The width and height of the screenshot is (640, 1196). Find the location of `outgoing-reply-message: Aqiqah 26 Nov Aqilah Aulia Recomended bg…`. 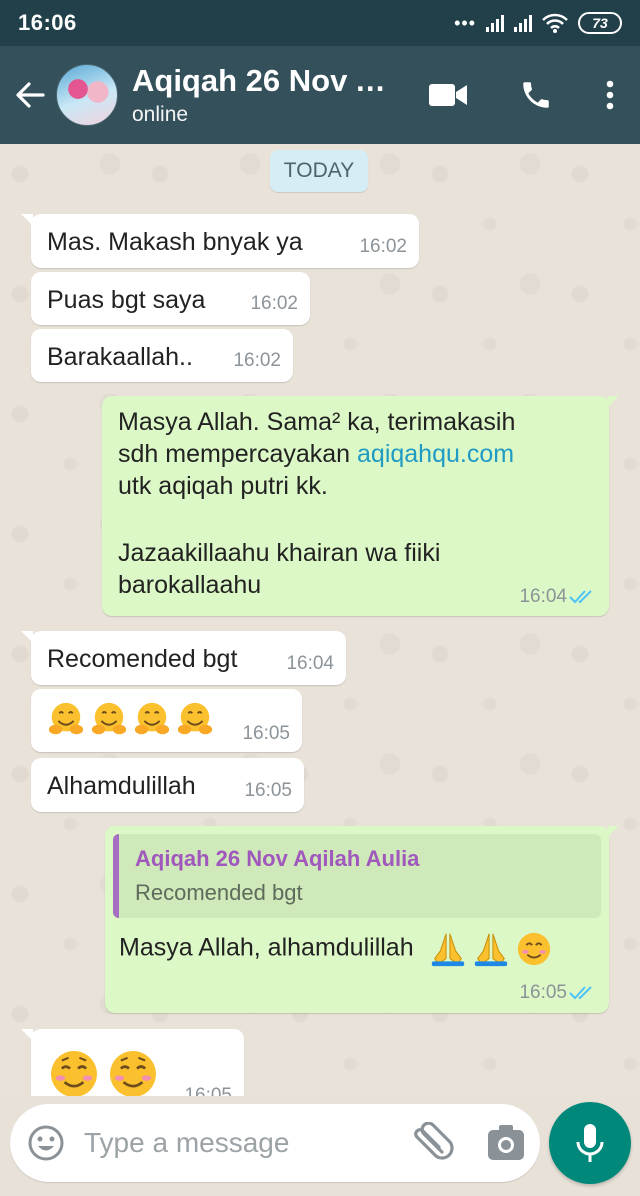

outgoing-reply-message: Aqiqah 26 Nov Aqilah Aulia Recomended bg… is located at coordinates (362, 919).